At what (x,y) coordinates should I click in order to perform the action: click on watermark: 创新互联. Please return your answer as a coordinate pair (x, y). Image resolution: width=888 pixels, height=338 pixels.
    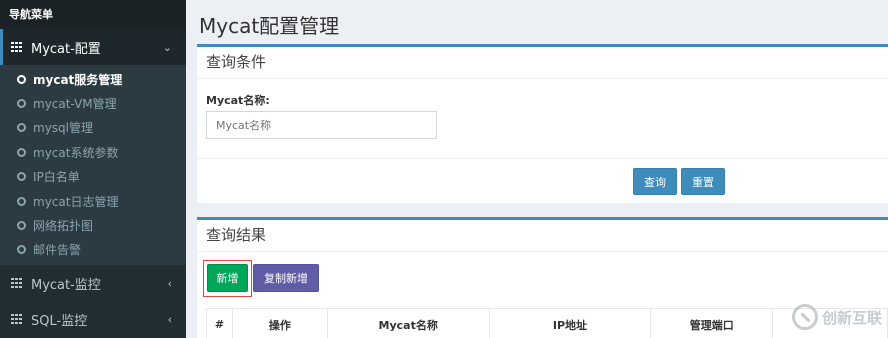
    Looking at the image, I should click on (836, 317).